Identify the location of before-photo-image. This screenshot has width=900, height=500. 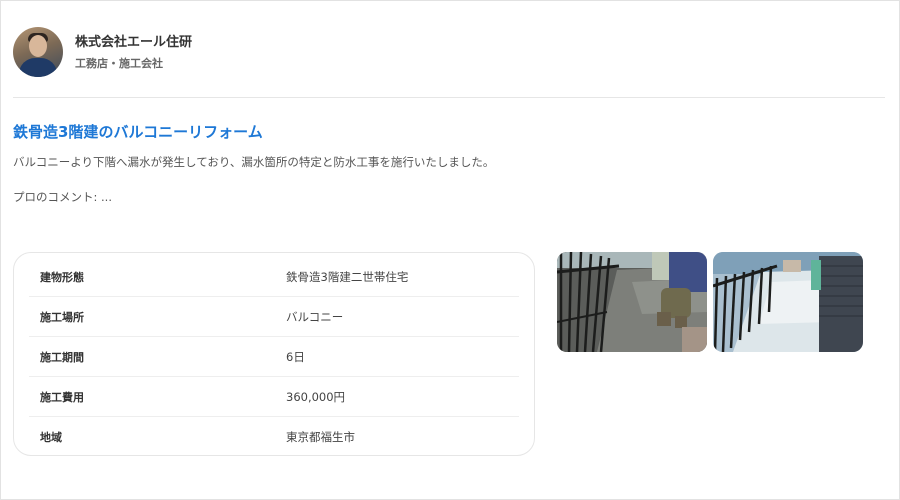
(632, 302).